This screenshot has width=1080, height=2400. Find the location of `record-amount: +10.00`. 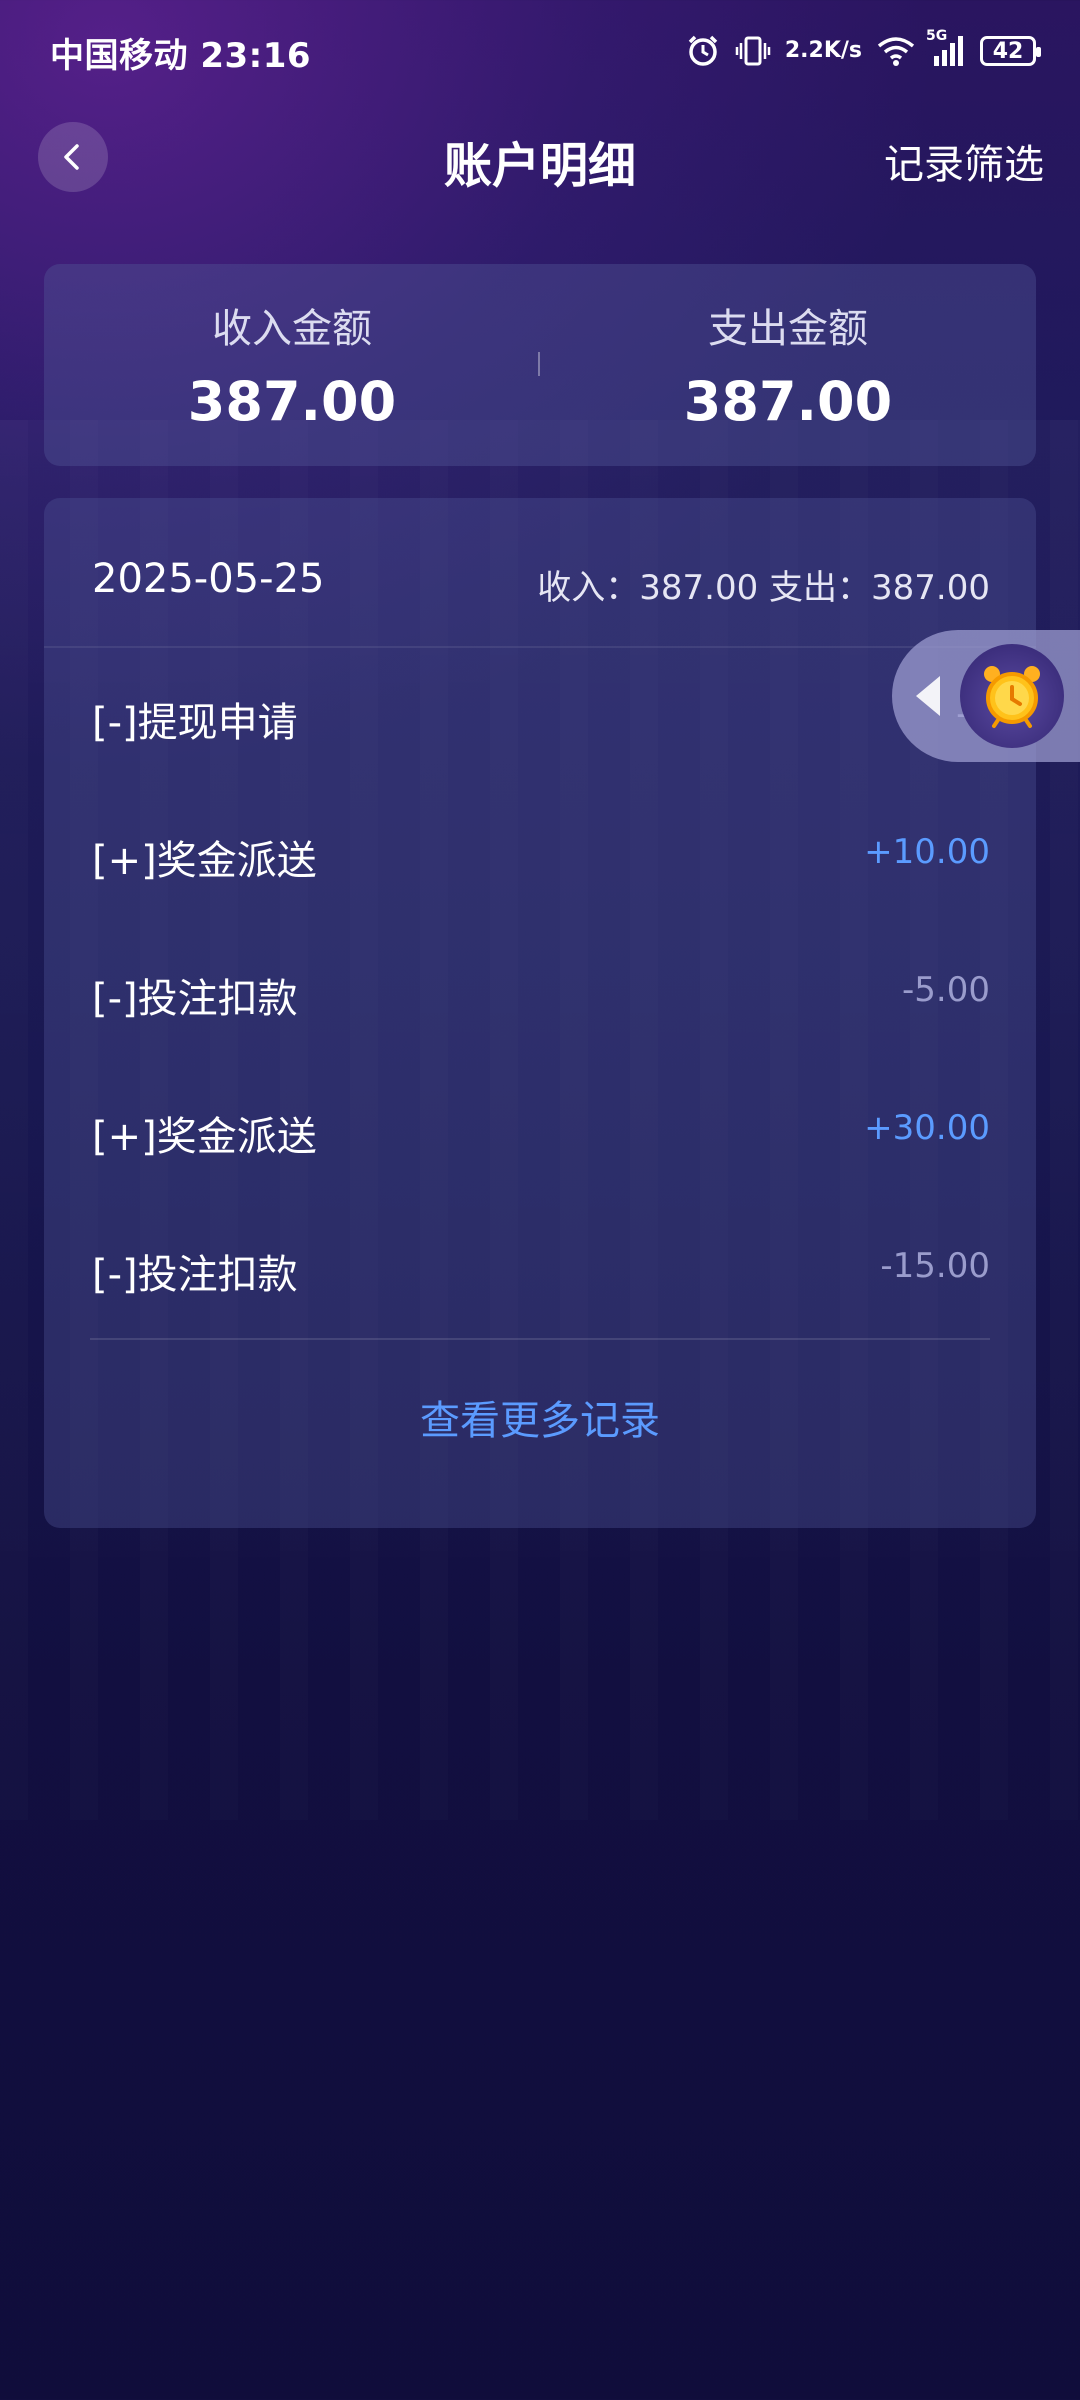

record-amount: +10.00 is located at coordinates (927, 852).